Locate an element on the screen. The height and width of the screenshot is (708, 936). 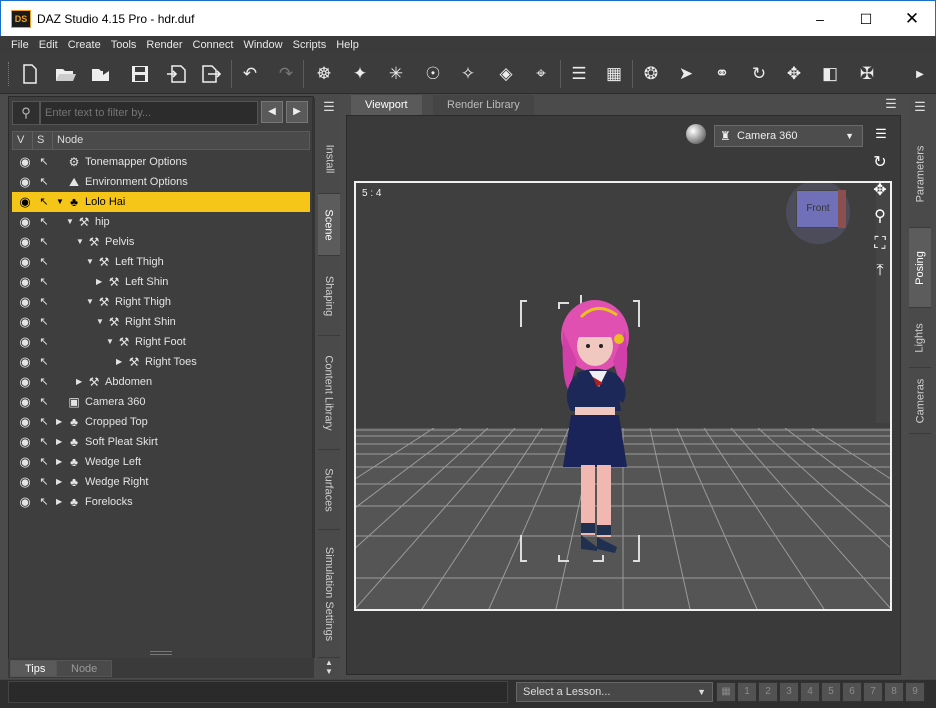
lesson-step: 4 is located at coordinates (810, 692).